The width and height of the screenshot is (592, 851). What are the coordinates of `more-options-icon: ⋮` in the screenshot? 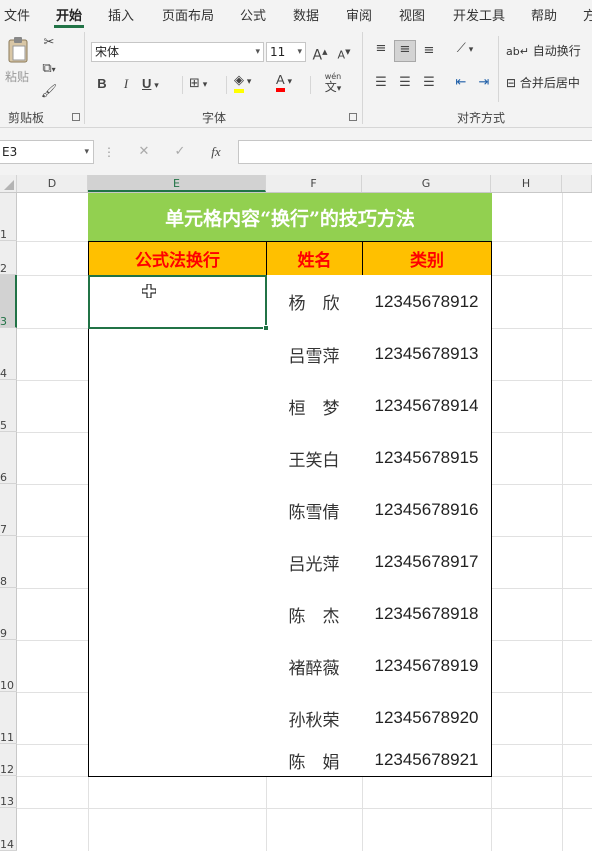 It's located at (109, 152).